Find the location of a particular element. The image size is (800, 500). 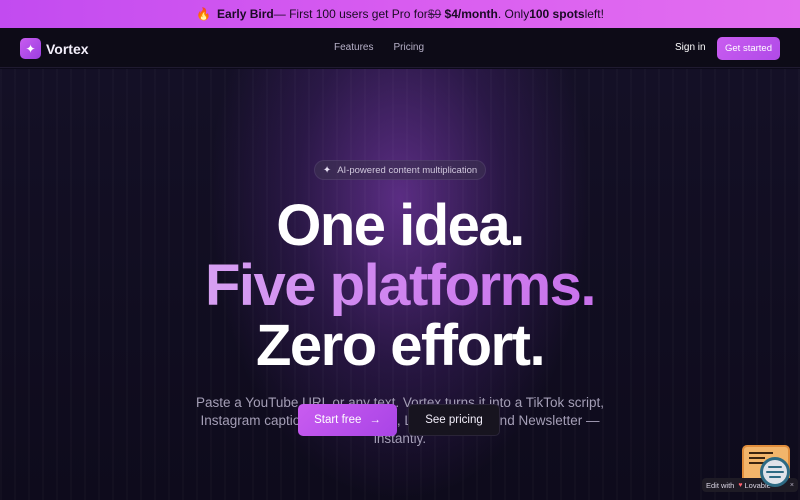

start-free-label: Start free is located at coordinates (338, 420).